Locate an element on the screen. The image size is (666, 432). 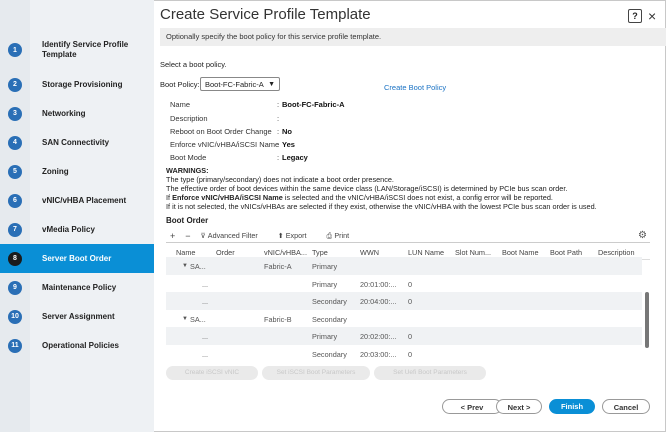
step-label: Storage Provisioning is located at coordinates (82, 84).